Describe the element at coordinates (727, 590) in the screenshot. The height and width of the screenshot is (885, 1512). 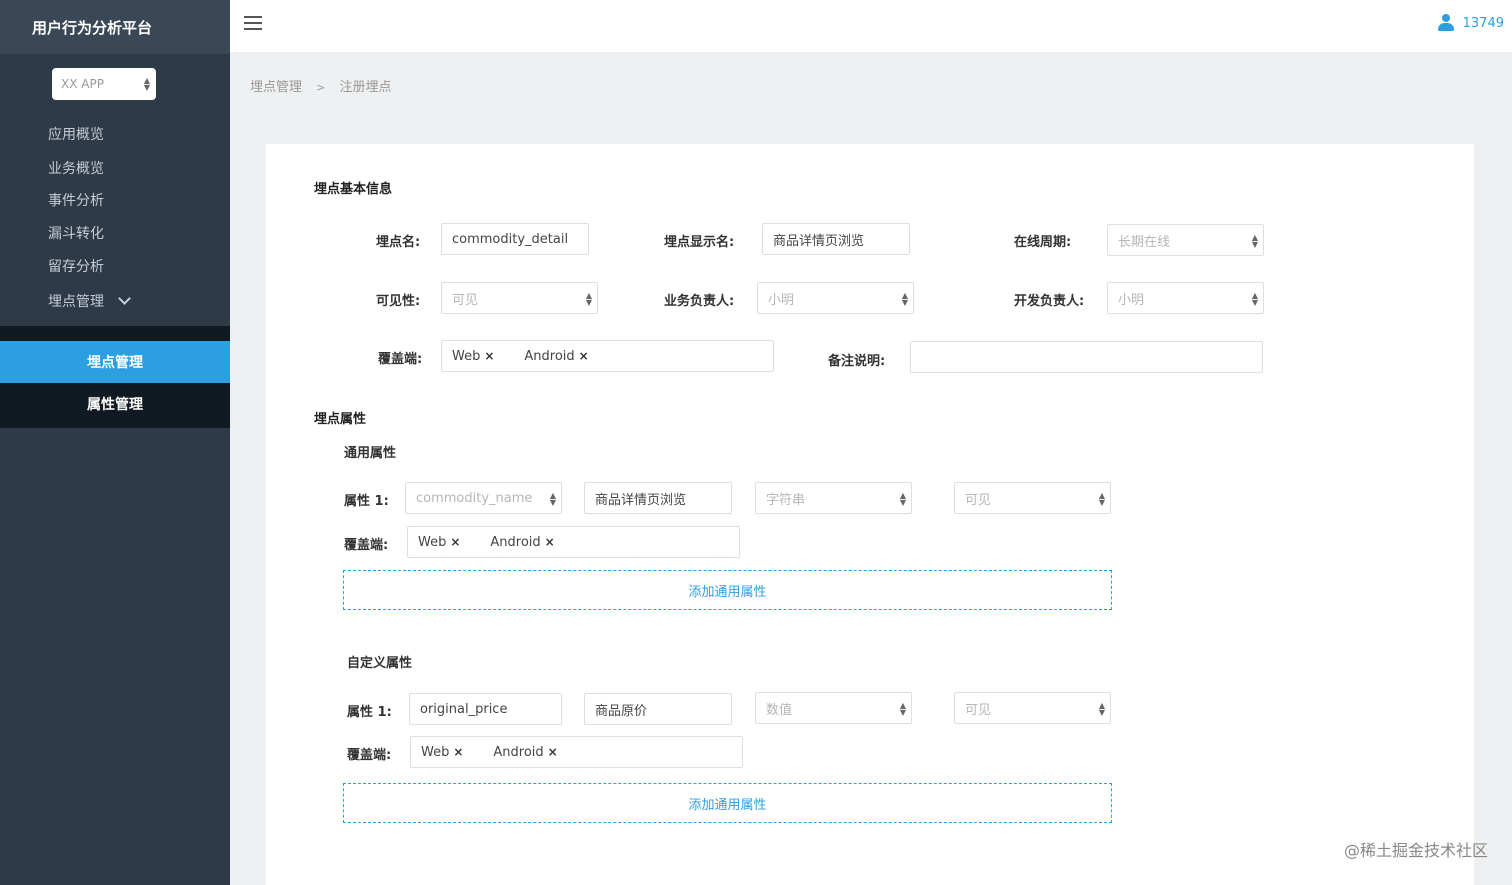
I see `add-common-property-button: 添加通用属性` at that location.